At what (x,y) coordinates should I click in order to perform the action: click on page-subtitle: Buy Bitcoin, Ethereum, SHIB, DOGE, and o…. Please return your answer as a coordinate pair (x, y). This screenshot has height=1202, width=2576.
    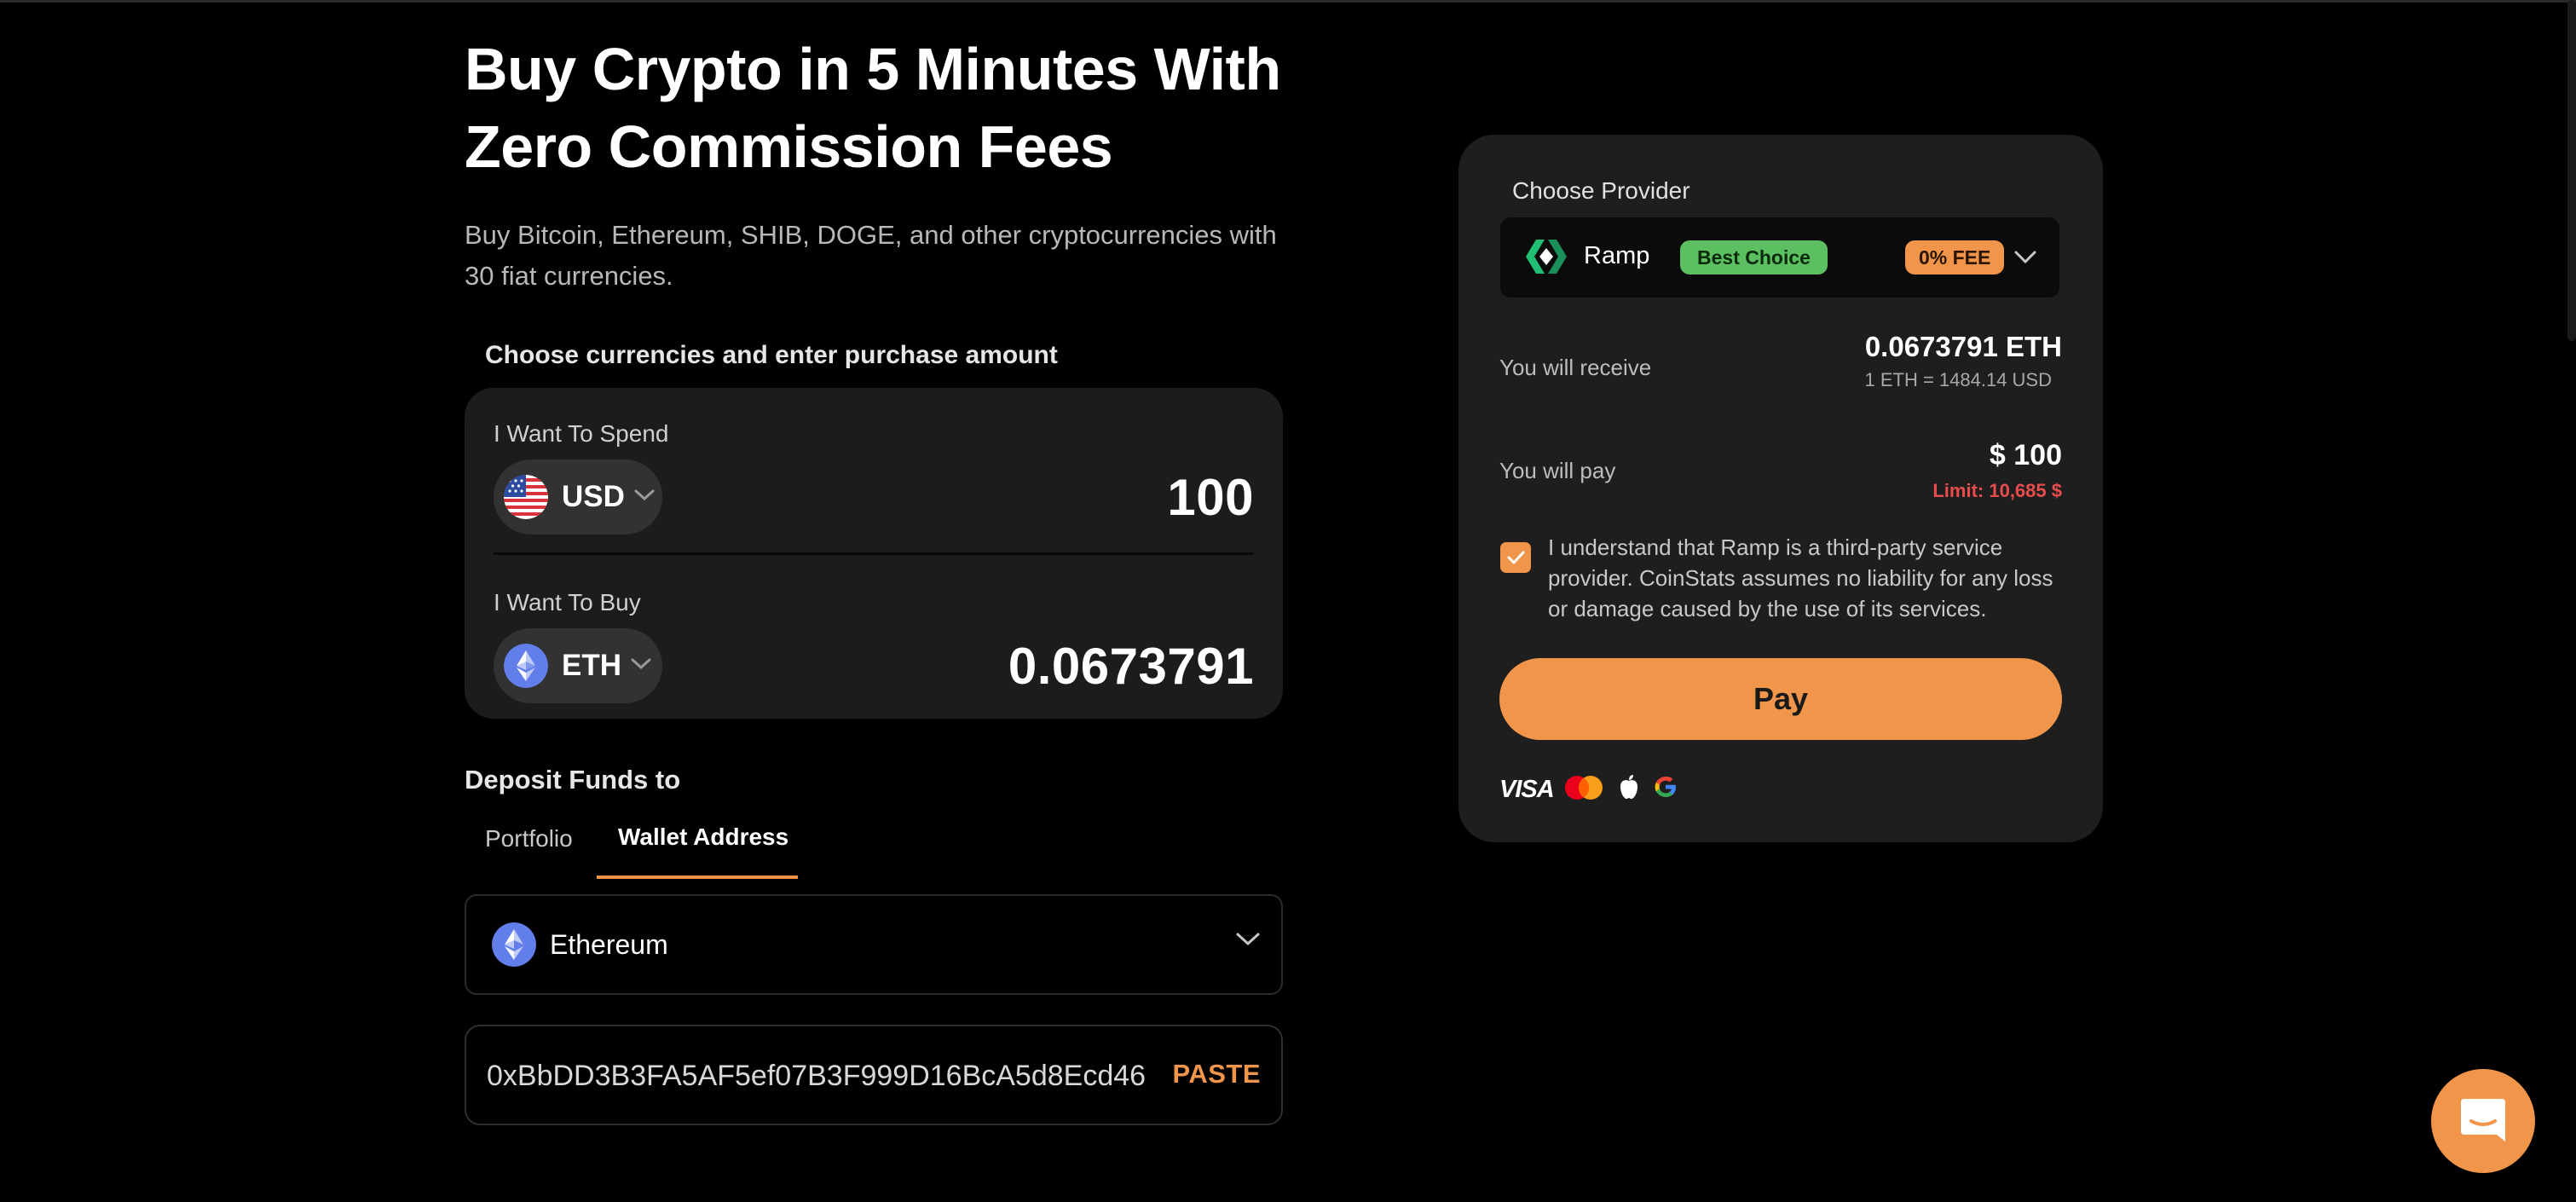
    Looking at the image, I should click on (871, 255).